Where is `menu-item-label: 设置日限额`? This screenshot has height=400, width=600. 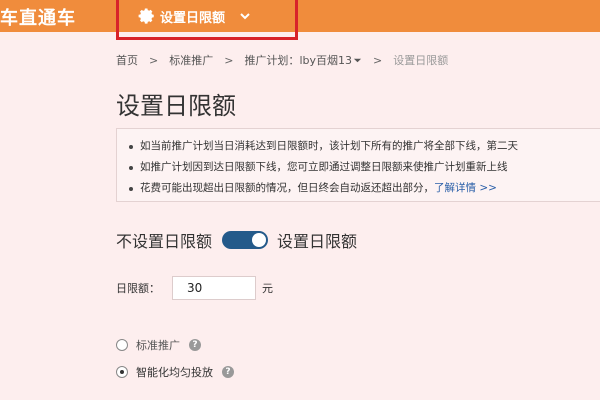
menu-item-label: 设置日限额 is located at coordinates (193, 18).